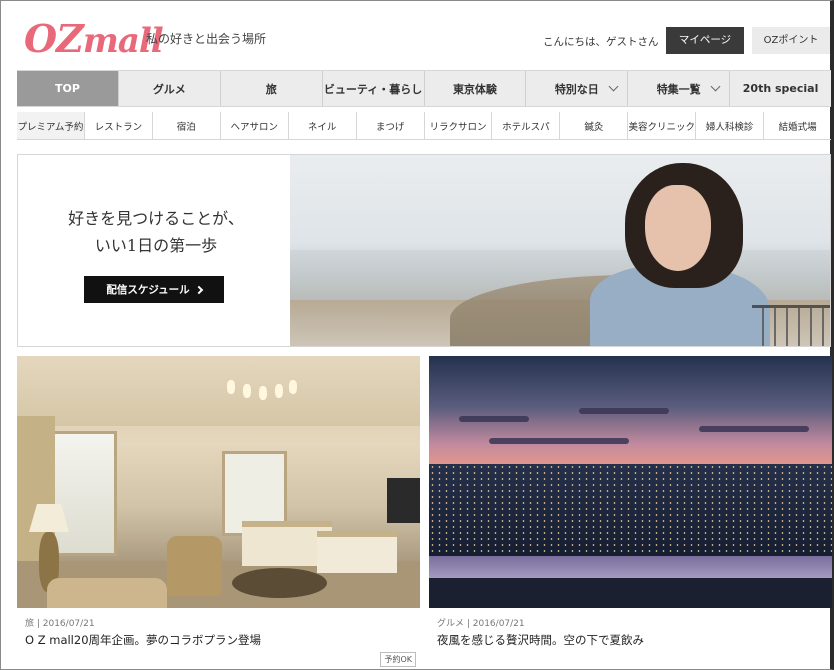 The height and width of the screenshot is (670, 834). I want to click on schedule-button-label: 配信スケジュール, so click(148, 290).